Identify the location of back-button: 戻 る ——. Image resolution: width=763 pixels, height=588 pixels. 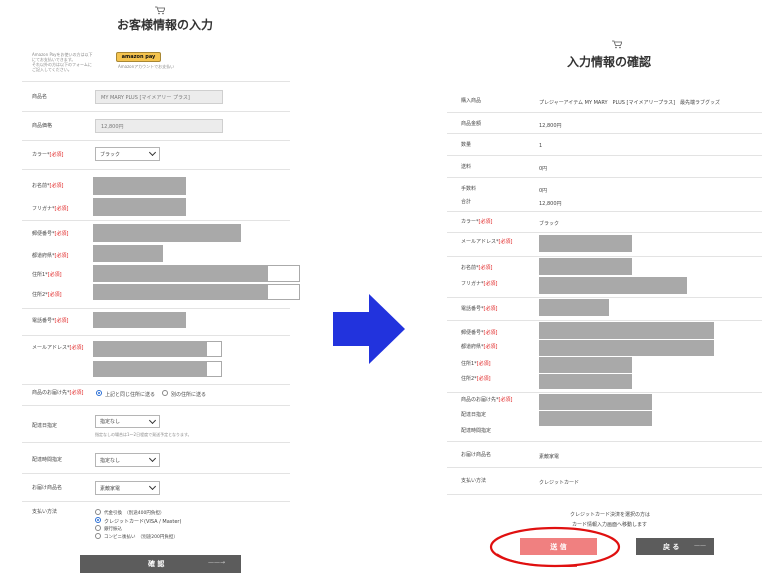
(675, 546).